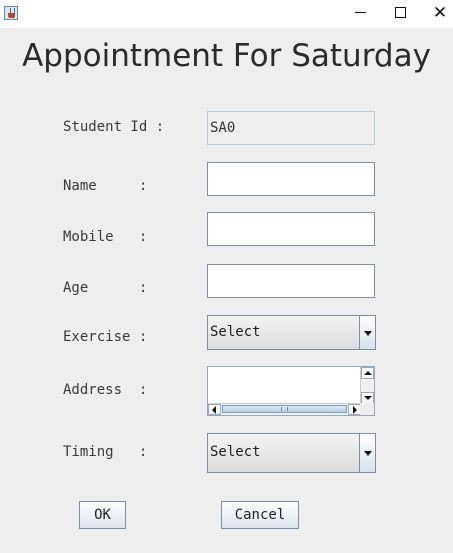  What do you see at coordinates (291, 229) in the screenshot?
I see `mobile-input` at bounding box center [291, 229].